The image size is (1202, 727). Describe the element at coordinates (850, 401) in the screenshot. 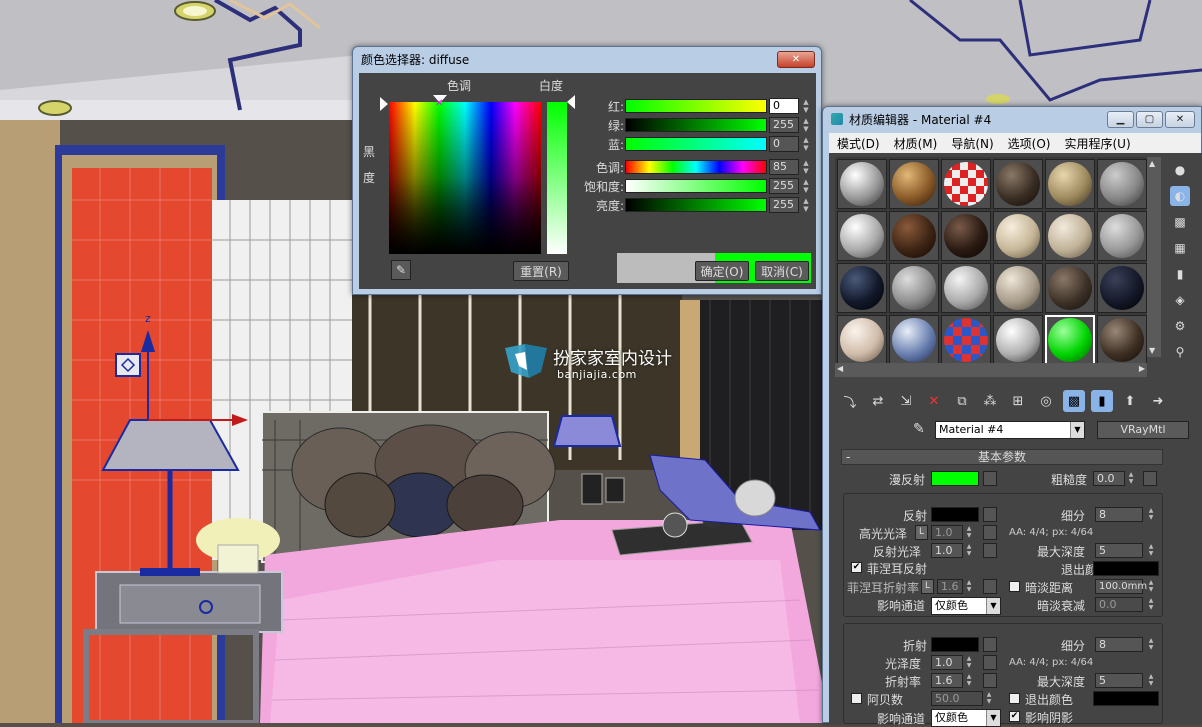

I see `get-material-icon: ⤵` at that location.